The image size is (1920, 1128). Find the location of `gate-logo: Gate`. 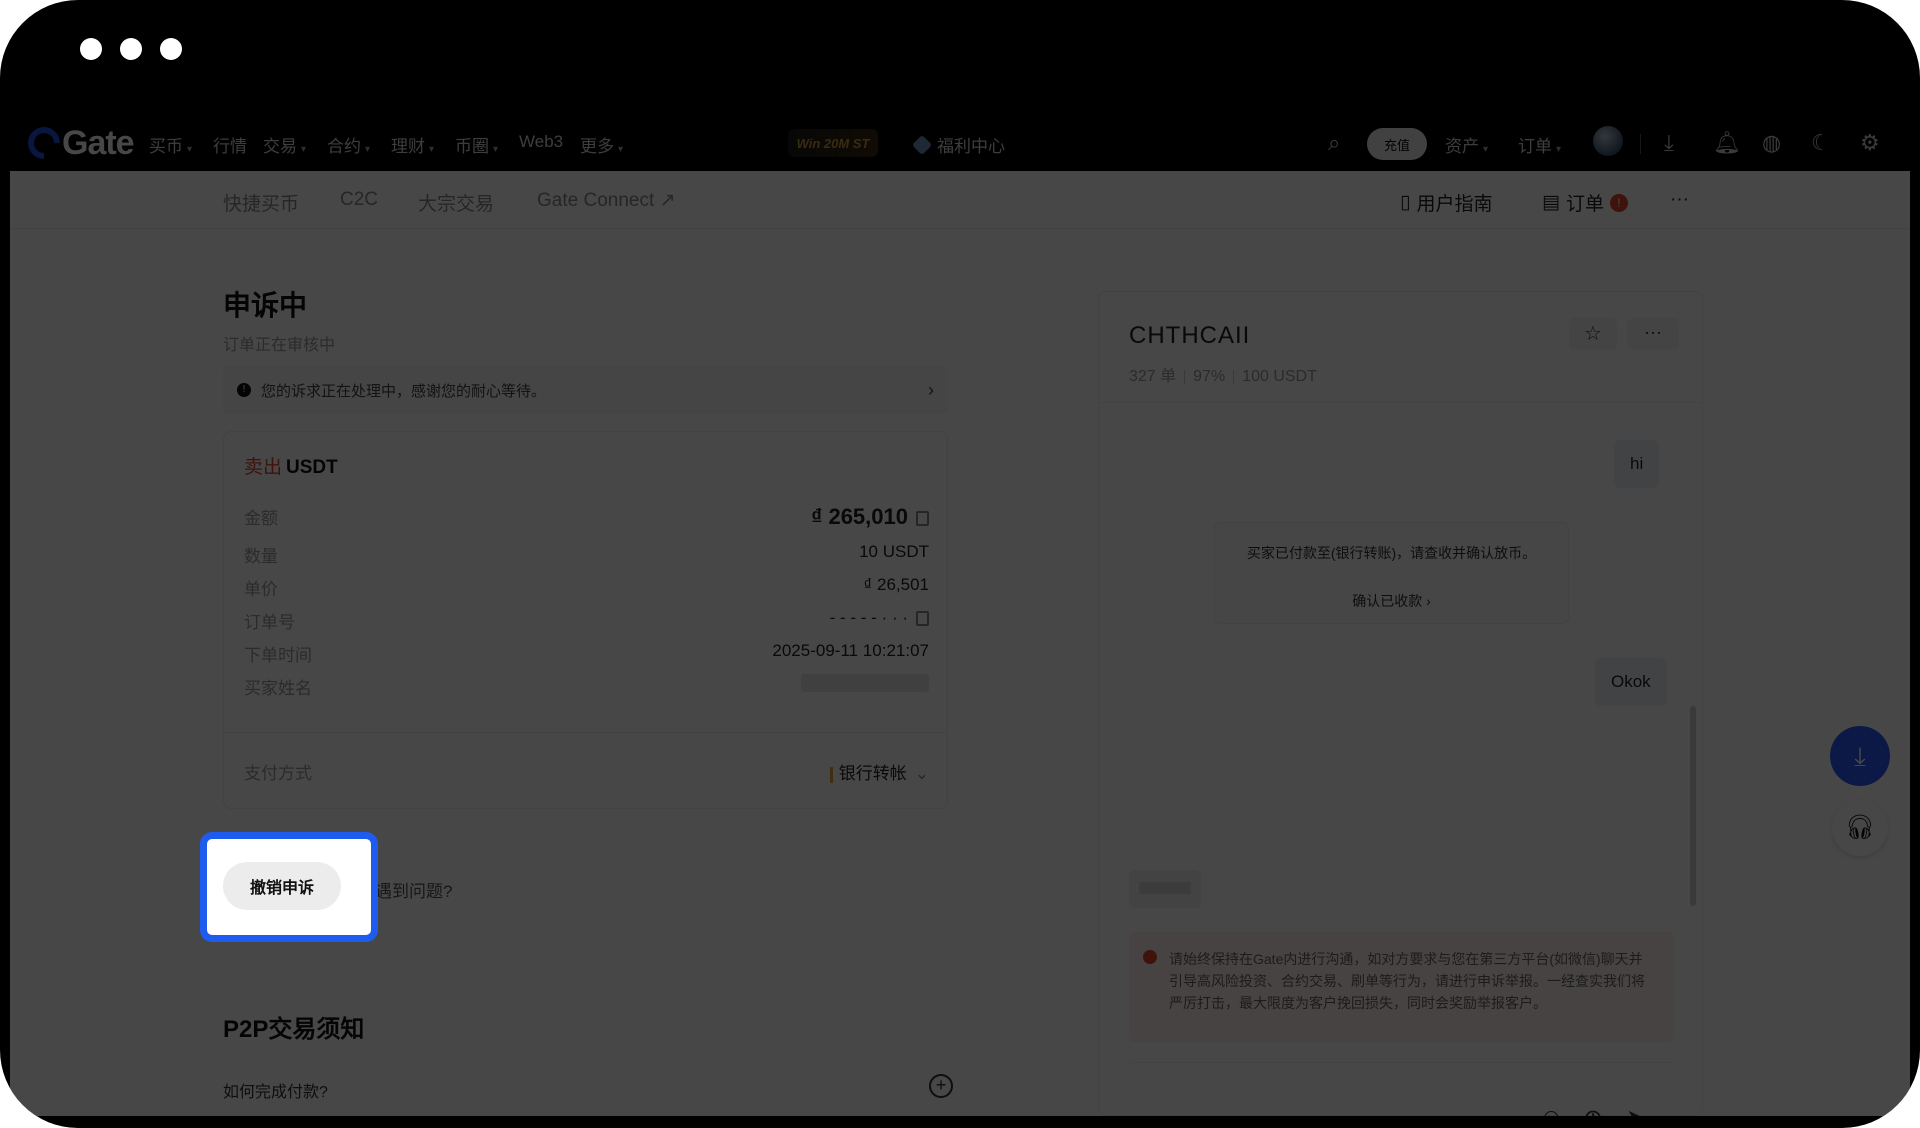

gate-logo: Gate is located at coordinates (78, 143).